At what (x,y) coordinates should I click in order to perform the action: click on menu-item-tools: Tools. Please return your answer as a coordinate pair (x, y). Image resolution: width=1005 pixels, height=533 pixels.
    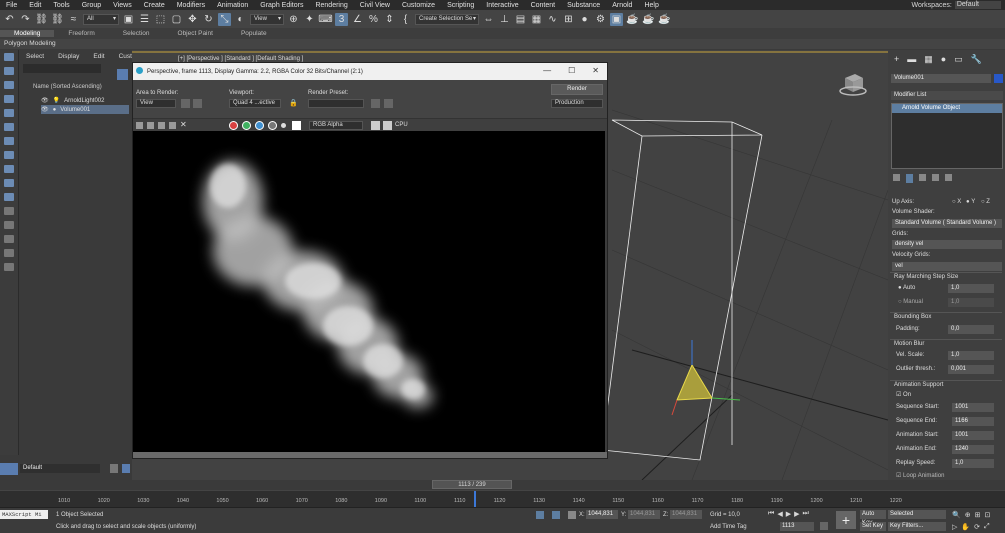
    Looking at the image, I should click on (61, 5).